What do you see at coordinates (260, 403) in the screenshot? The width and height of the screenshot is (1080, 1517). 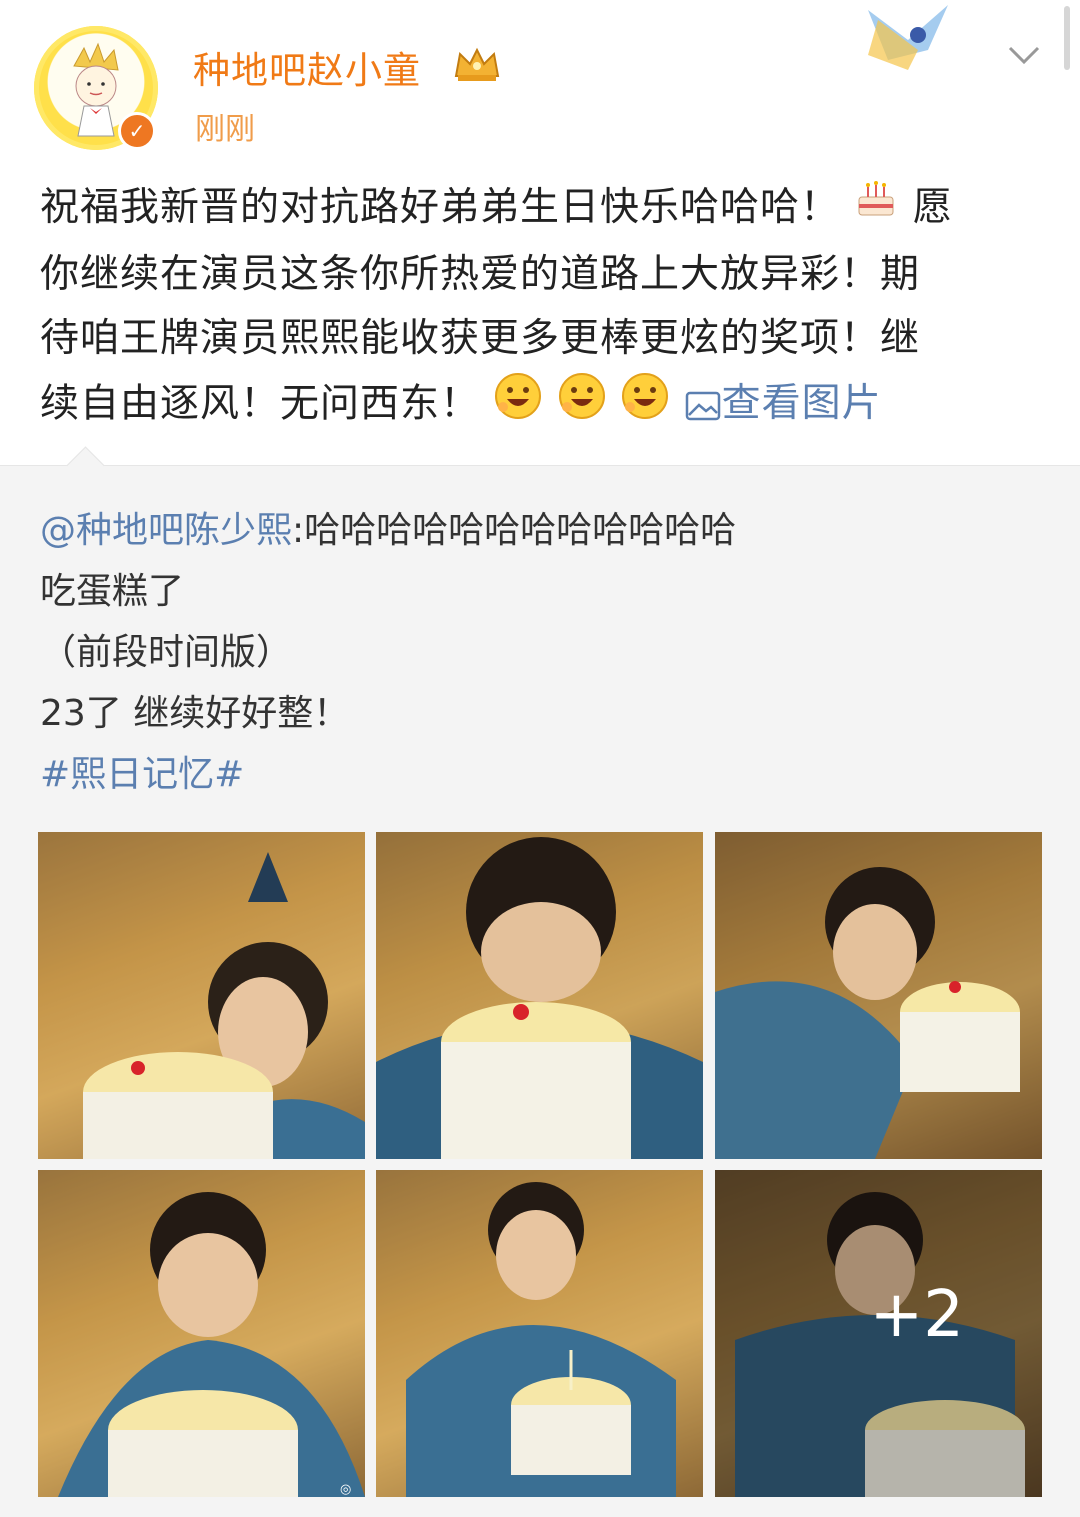 I see `post-text-line: 续自由逐风！无问西东！` at bounding box center [260, 403].